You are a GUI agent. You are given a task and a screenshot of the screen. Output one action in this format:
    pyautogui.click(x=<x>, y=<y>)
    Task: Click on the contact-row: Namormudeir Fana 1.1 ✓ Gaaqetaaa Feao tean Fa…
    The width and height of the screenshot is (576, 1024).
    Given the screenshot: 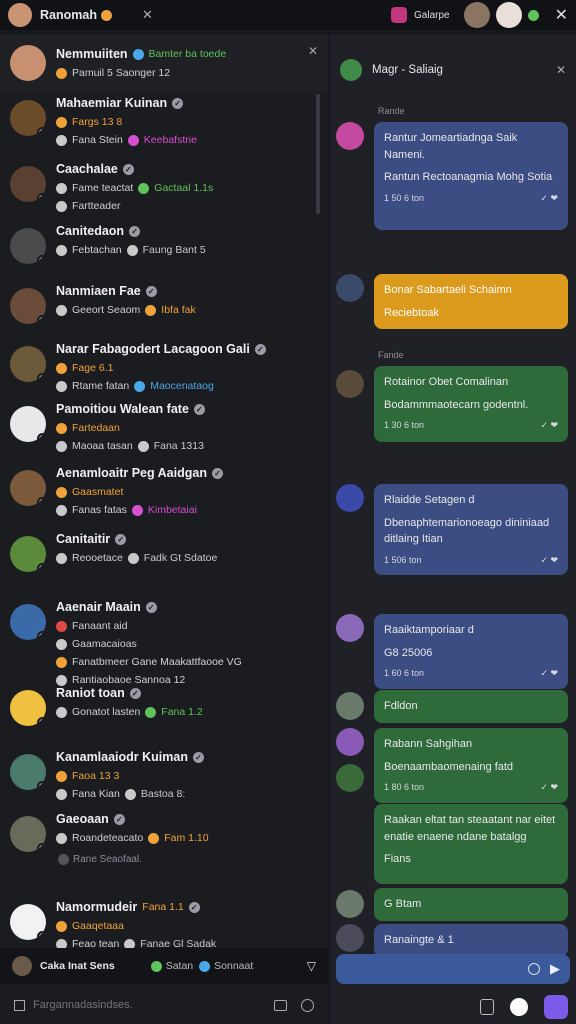 What is the action you would take?
    pyautogui.click(x=158, y=925)
    